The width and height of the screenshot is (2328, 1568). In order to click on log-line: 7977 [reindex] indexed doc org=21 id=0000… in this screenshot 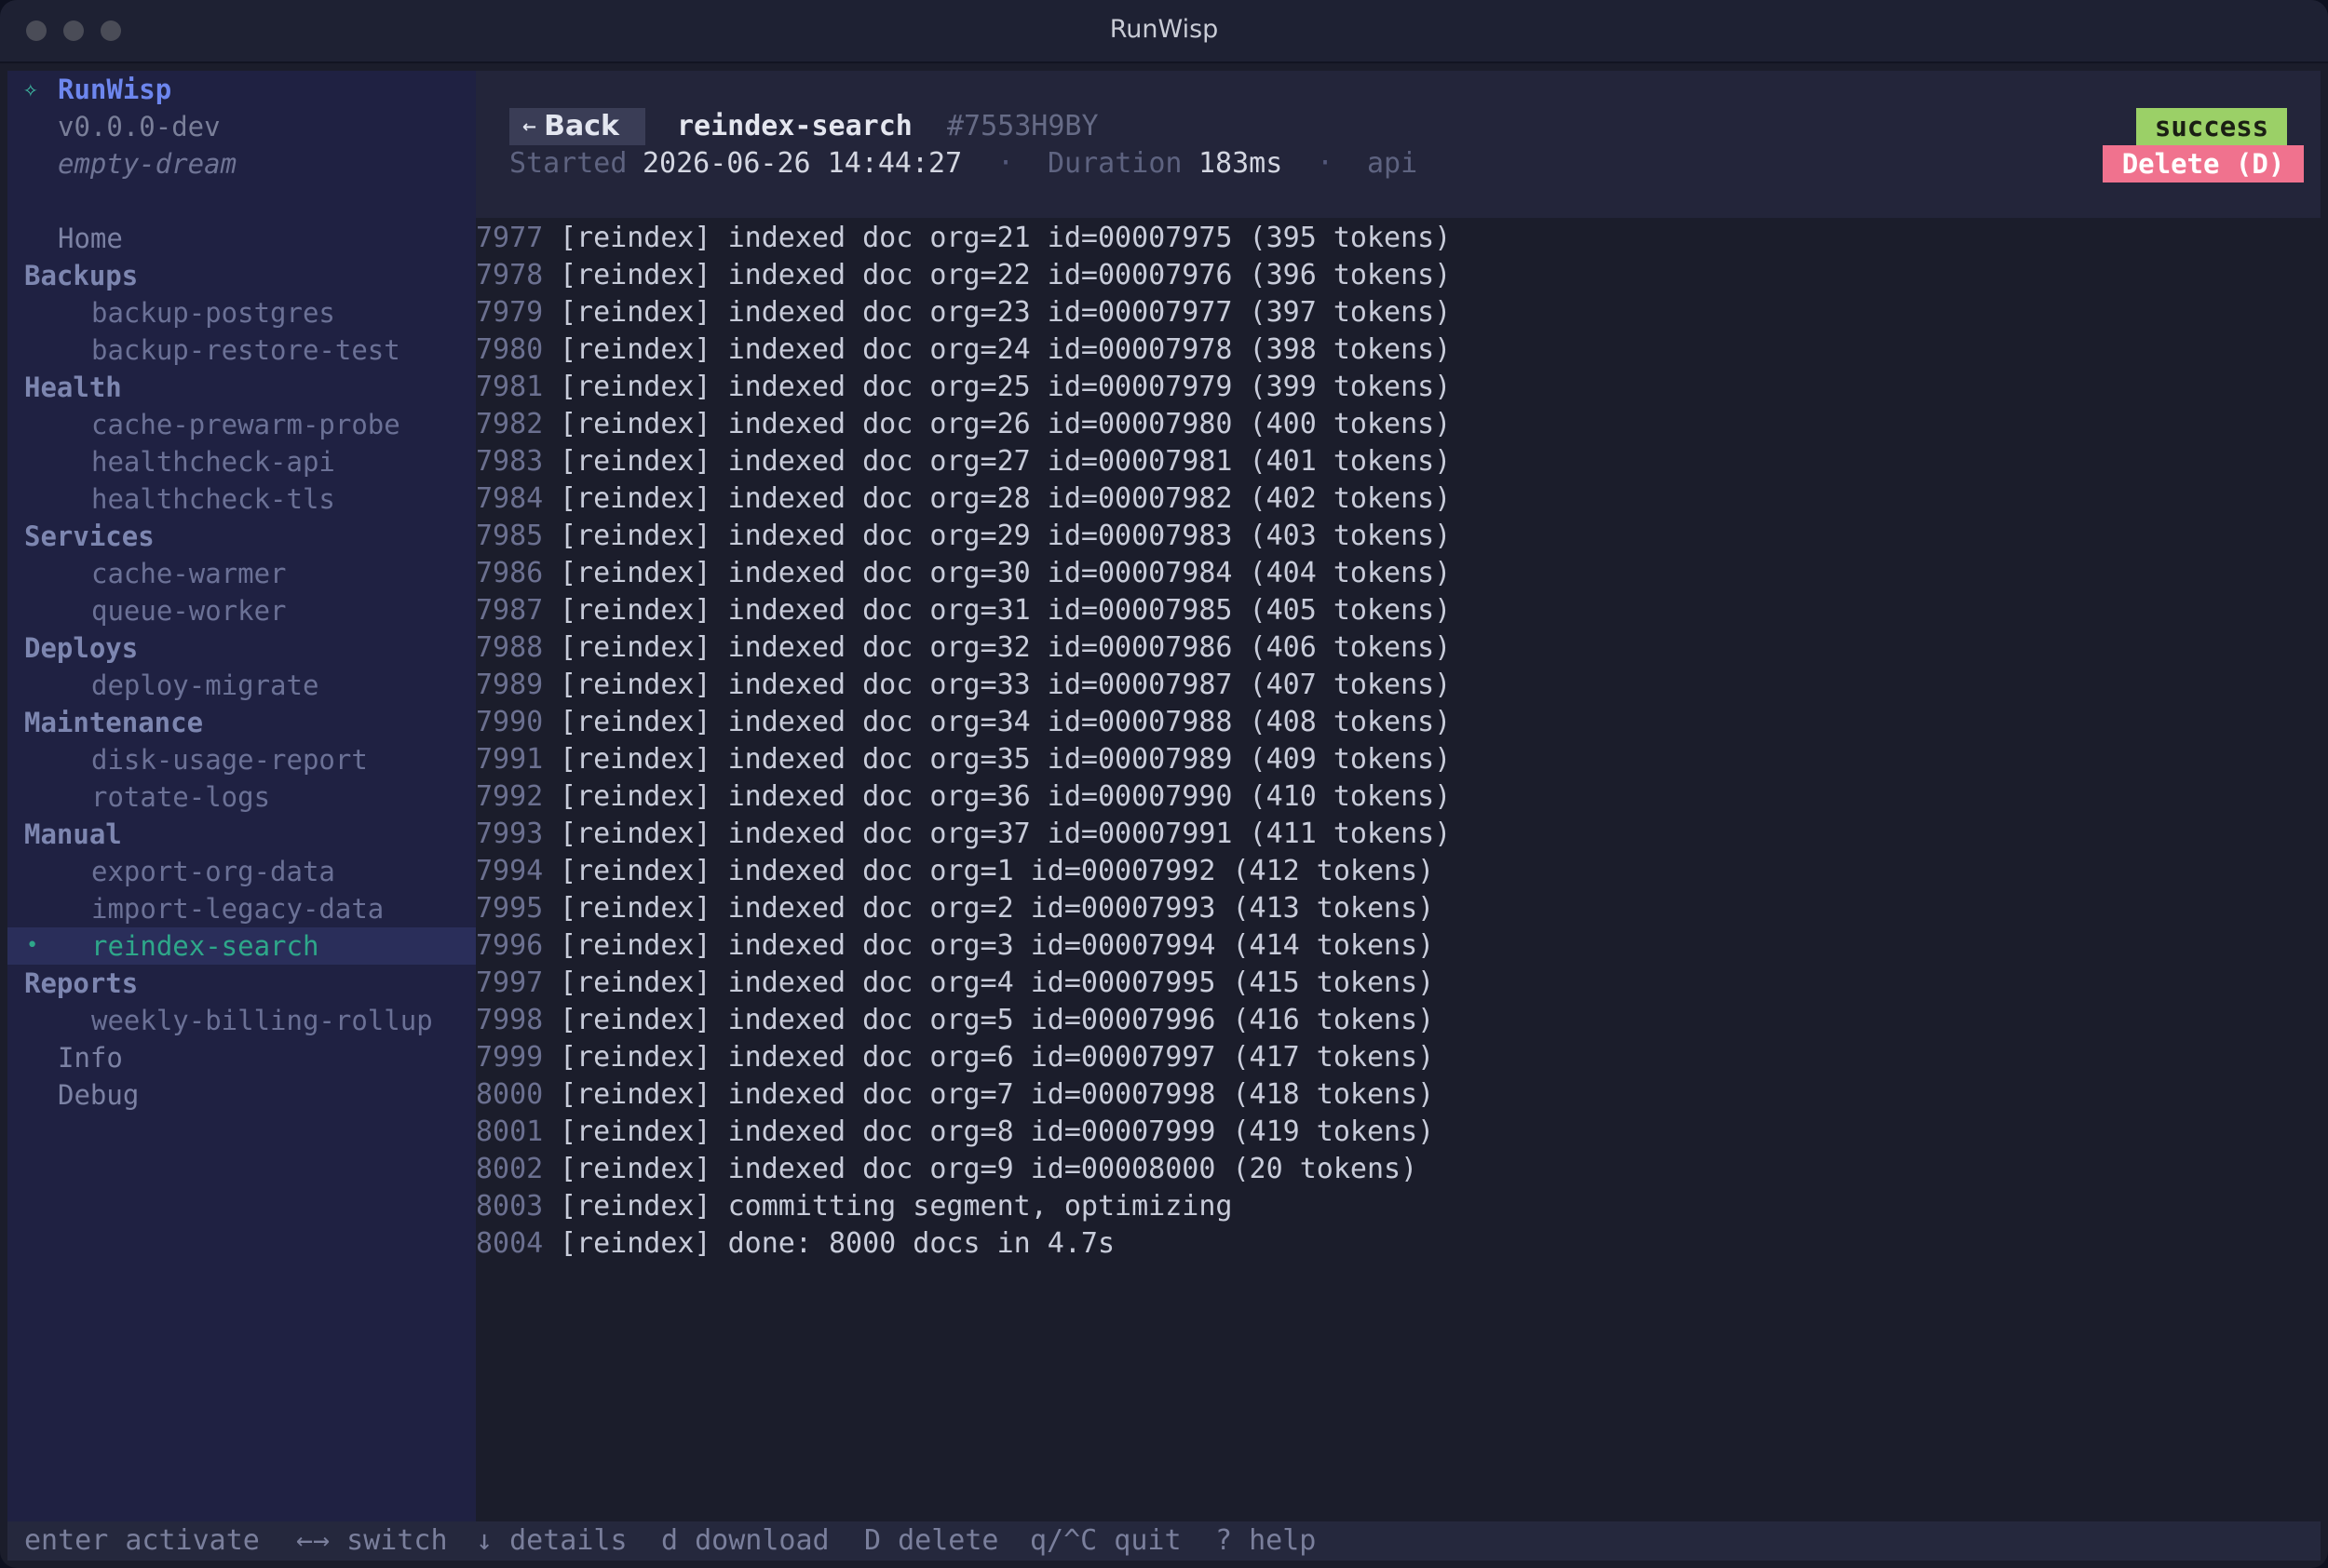, I will do `click(963, 239)`.